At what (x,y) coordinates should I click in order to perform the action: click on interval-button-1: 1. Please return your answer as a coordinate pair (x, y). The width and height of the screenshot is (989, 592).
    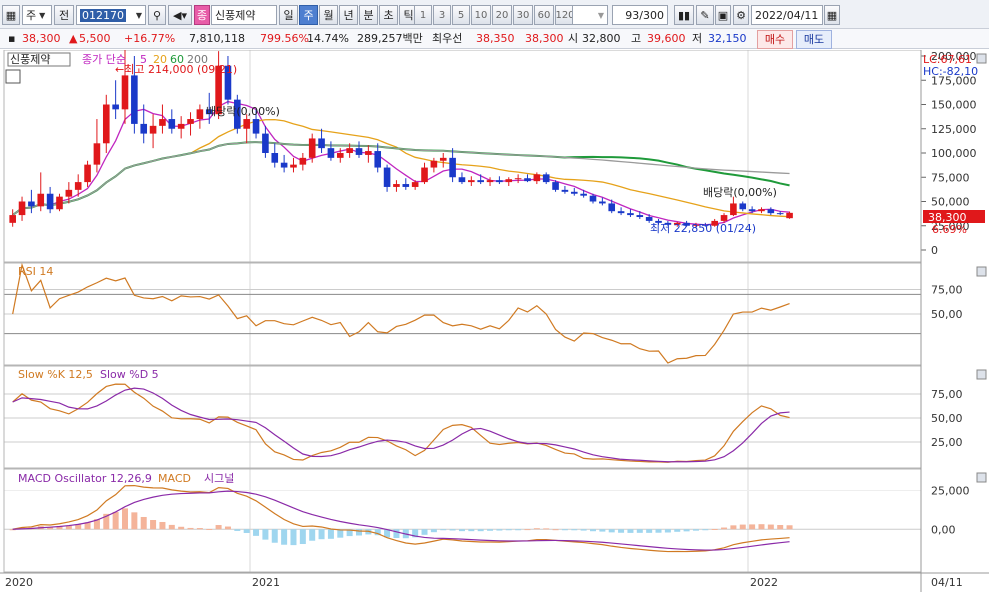
    Looking at the image, I should click on (423, 15).